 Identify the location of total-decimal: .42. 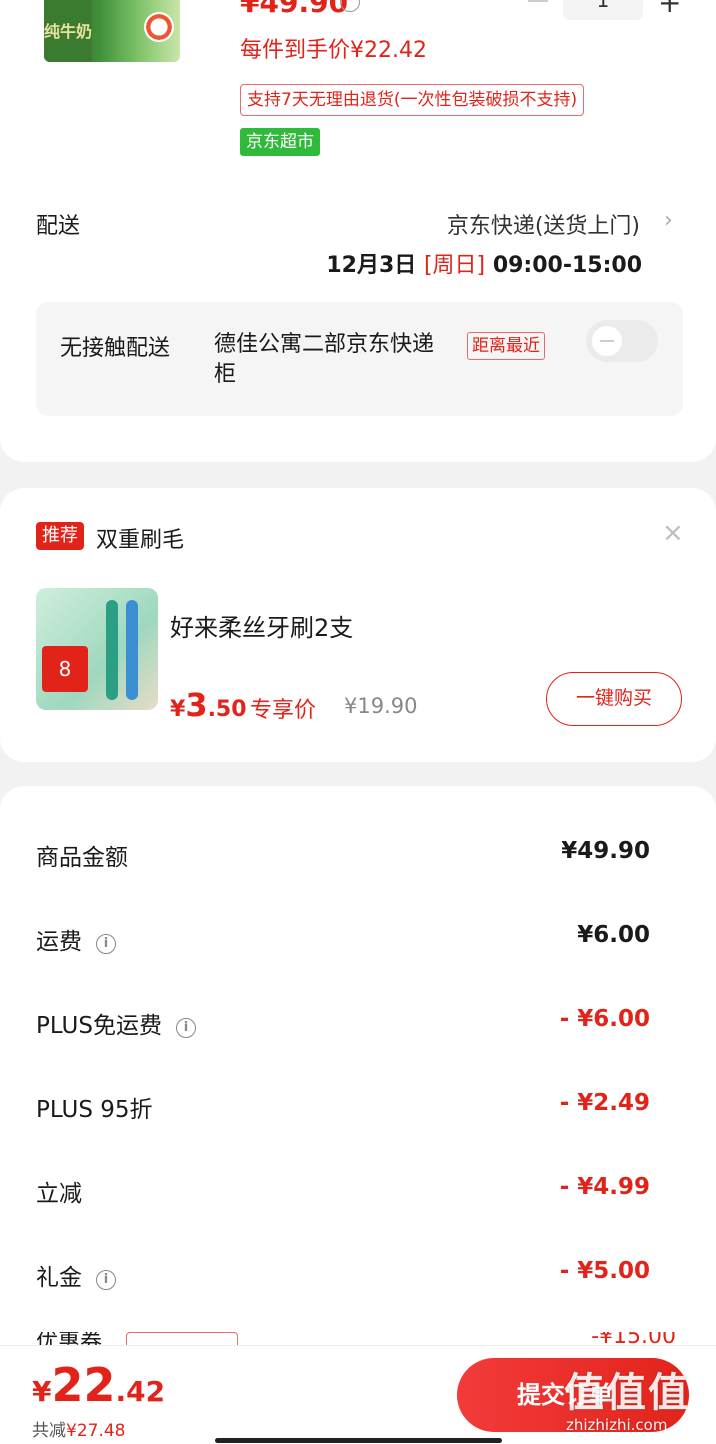
(140, 1391).